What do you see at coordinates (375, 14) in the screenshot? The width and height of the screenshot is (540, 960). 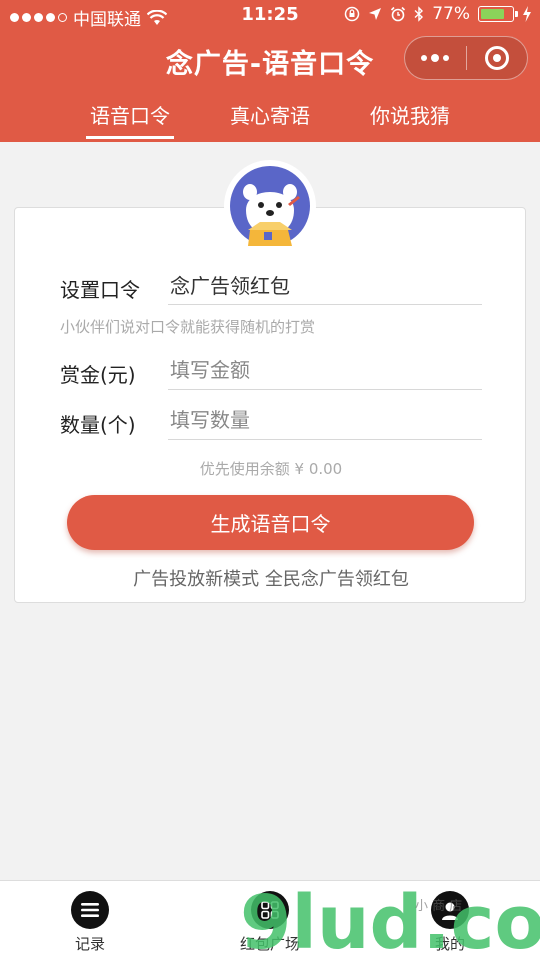 I see `location-arrow-icon` at bounding box center [375, 14].